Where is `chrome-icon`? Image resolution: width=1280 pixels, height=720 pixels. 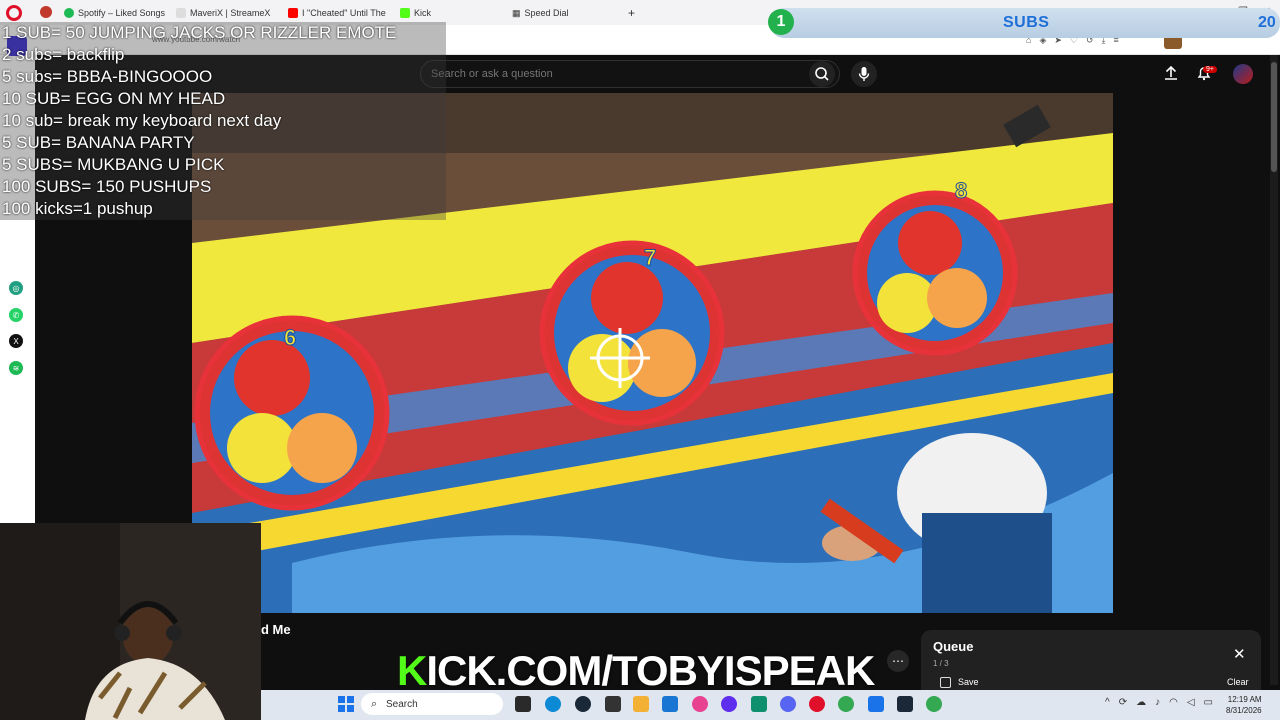 chrome-icon is located at coordinates (846, 704).